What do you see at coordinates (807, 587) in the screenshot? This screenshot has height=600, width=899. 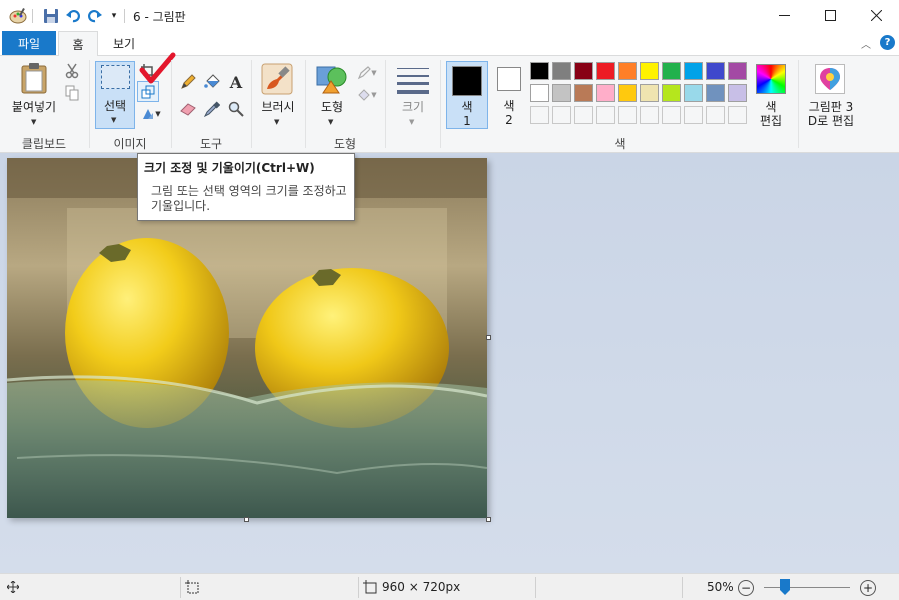 I see `zoom-slider-track` at bounding box center [807, 587].